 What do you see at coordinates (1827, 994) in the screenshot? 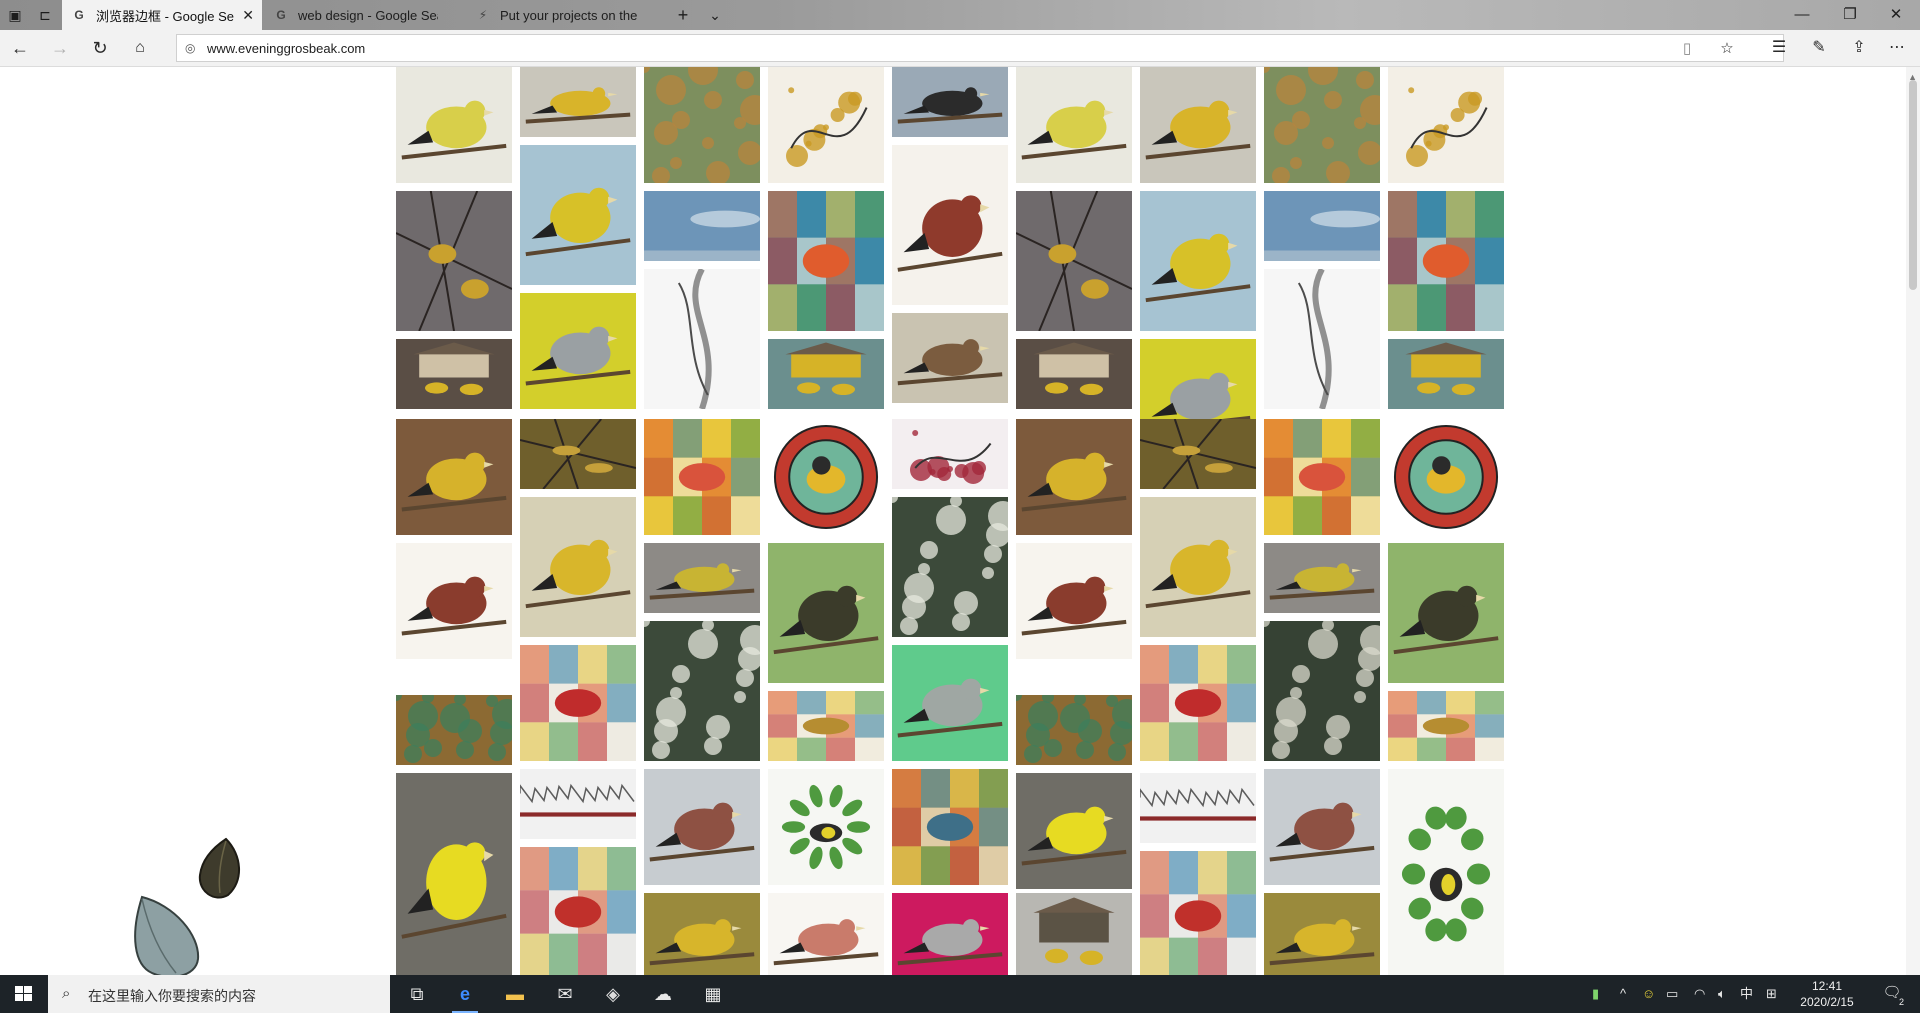
I see `taskbar-clock: 12:41 2020/2/15` at bounding box center [1827, 994].